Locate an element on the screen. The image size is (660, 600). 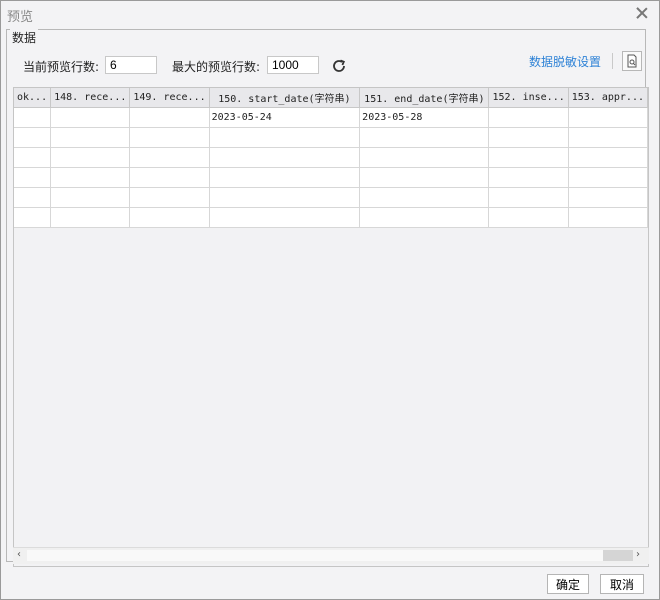
document-preview-icon is located at coordinates (632, 61).